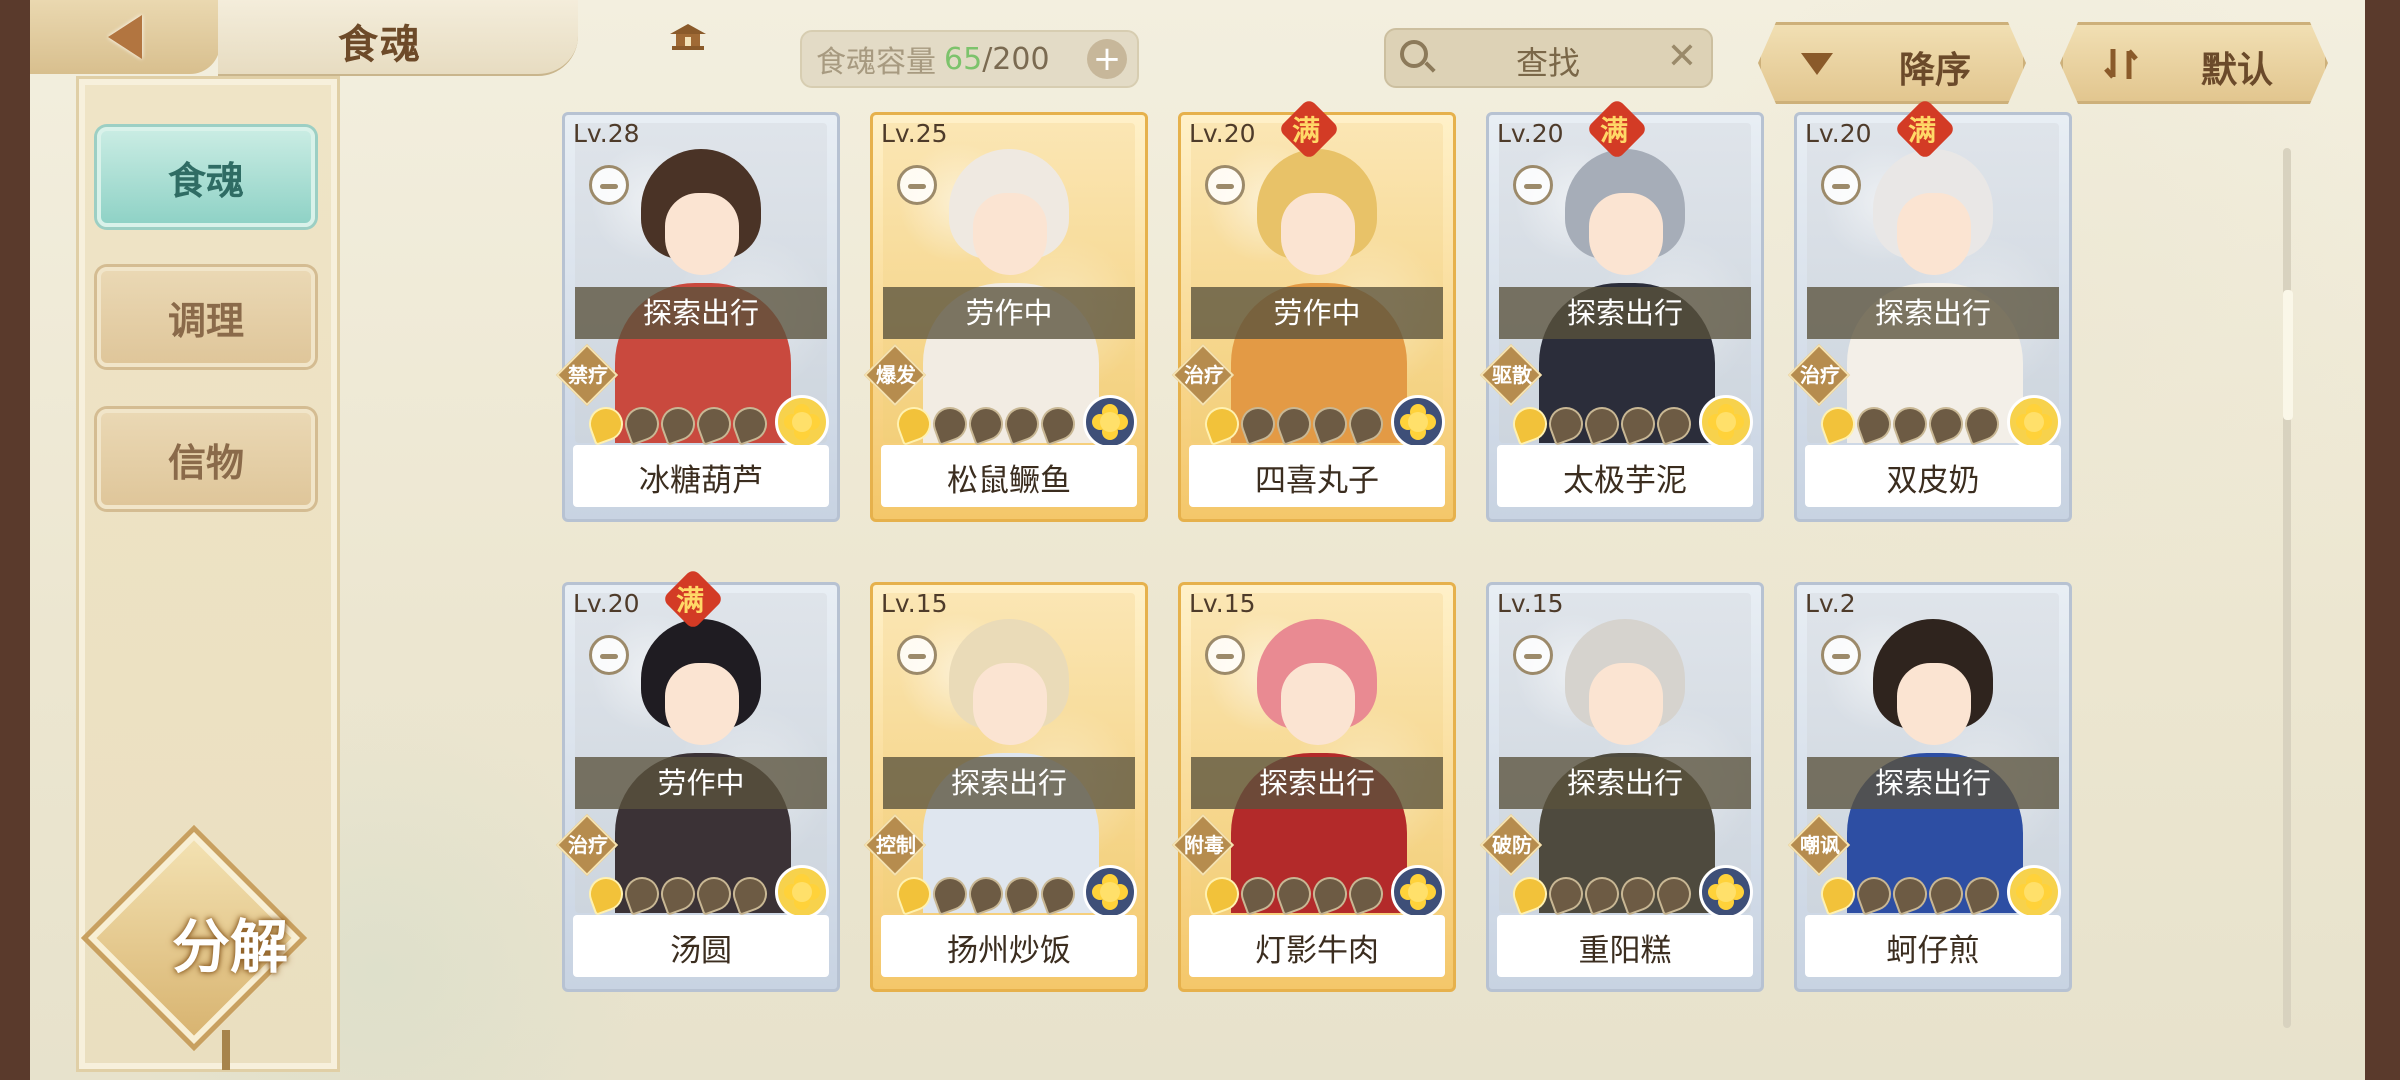 The width and height of the screenshot is (2400, 1080). What do you see at coordinates (914, 133) in the screenshot?
I see `level-label: Lv.25` at bounding box center [914, 133].